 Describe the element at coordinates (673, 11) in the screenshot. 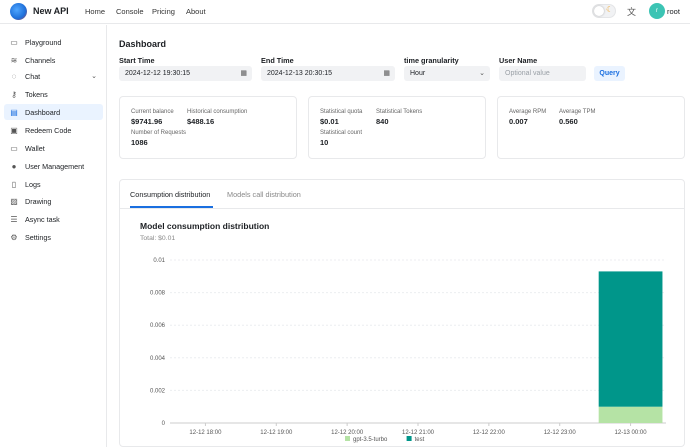

I see `username: root` at that location.